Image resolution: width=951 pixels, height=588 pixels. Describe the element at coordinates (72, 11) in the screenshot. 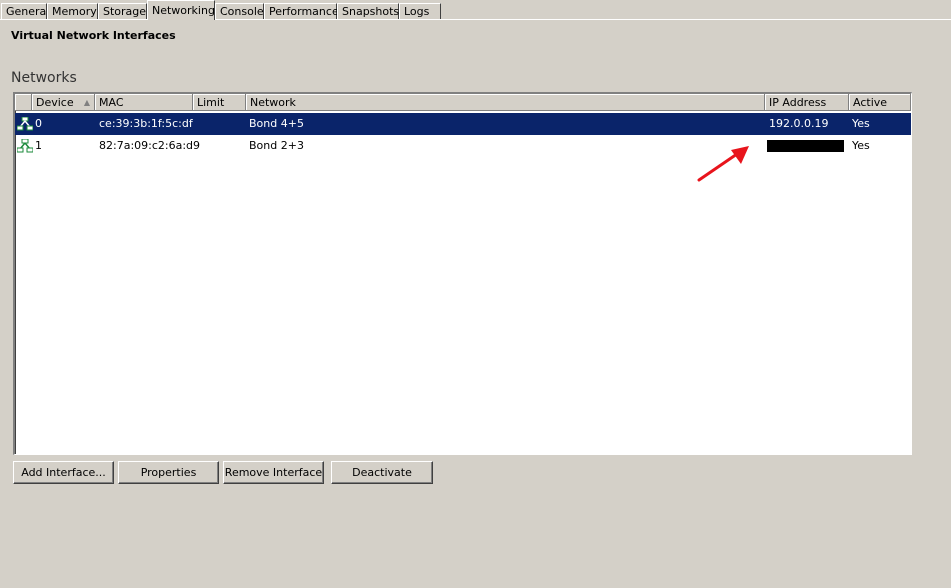

I see `tab-memory: Memory` at that location.